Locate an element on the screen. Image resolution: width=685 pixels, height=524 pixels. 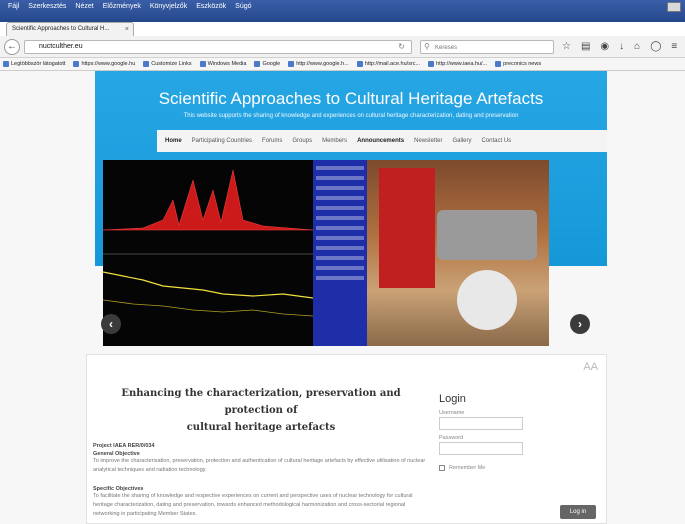
home-icon: ⌂ is located at coordinates (637, 47).